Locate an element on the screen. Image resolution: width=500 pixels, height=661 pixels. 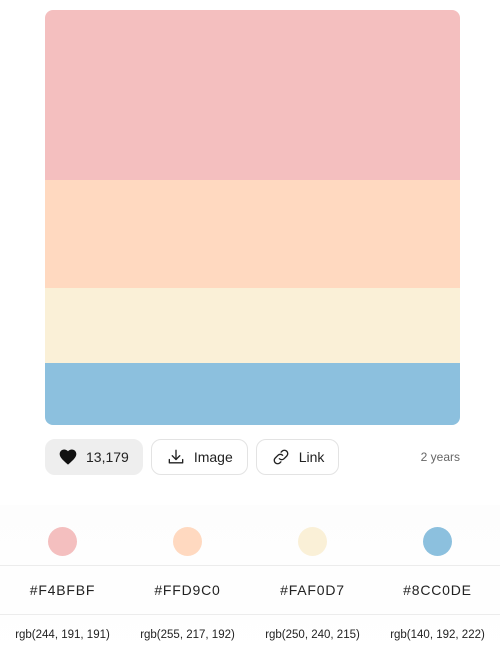
rgb-code: rgb(244, 191, 191) is located at coordinates (62, 635).